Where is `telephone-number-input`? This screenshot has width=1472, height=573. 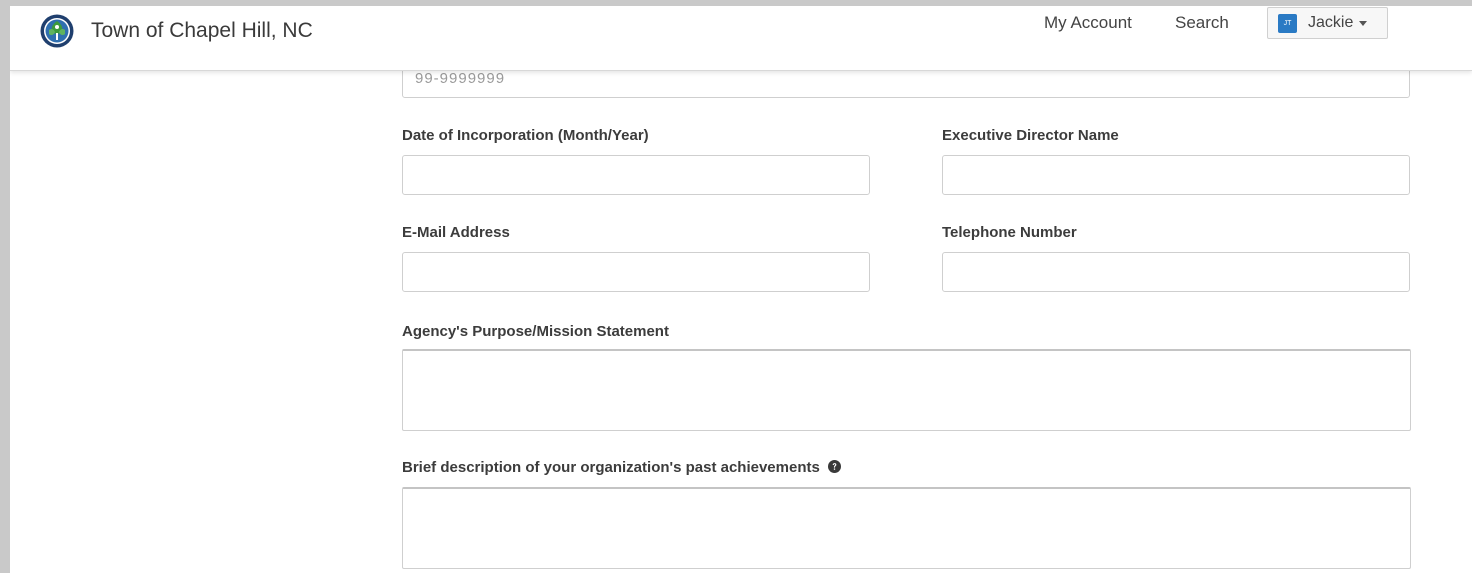 telephone-number-input is located at coordinates (1176, 272).